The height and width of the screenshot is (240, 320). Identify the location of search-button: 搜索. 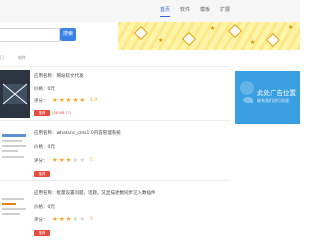
(68, 34).